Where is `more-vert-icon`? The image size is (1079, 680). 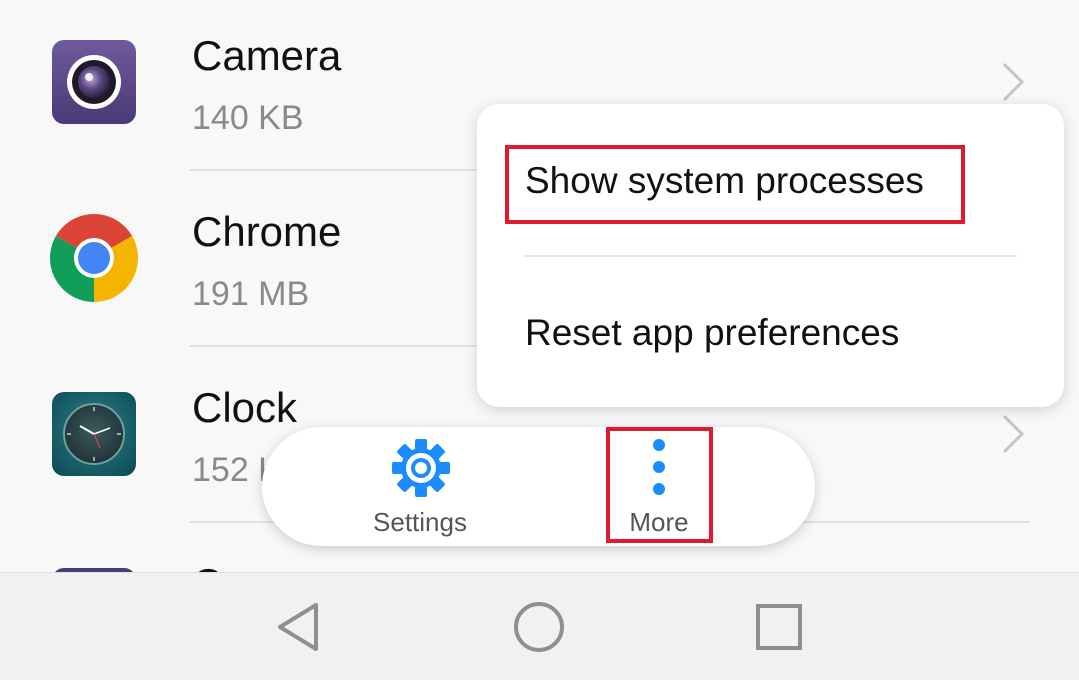 more-vert-icon is located at coordinates (659, 467).